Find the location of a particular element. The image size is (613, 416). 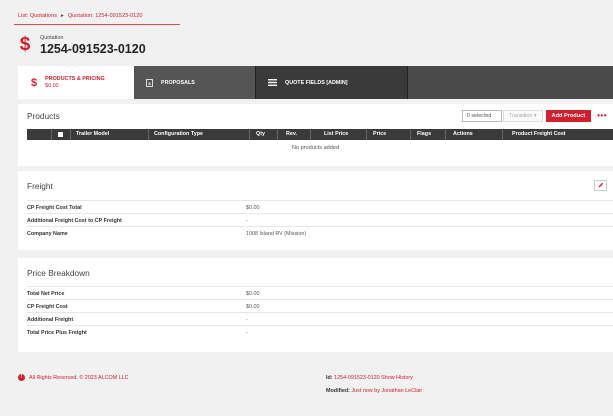

quote-header: $ Quotation 1254-091523-0120 is located at coordinates (82, 45).